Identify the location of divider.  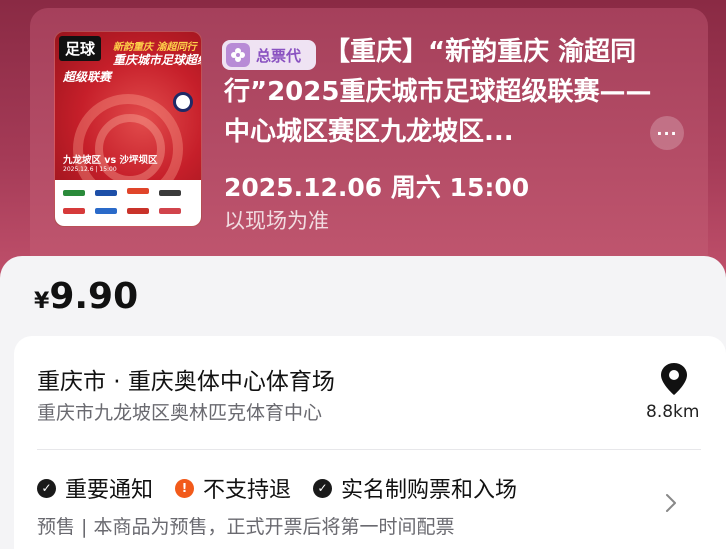
(369, 449).